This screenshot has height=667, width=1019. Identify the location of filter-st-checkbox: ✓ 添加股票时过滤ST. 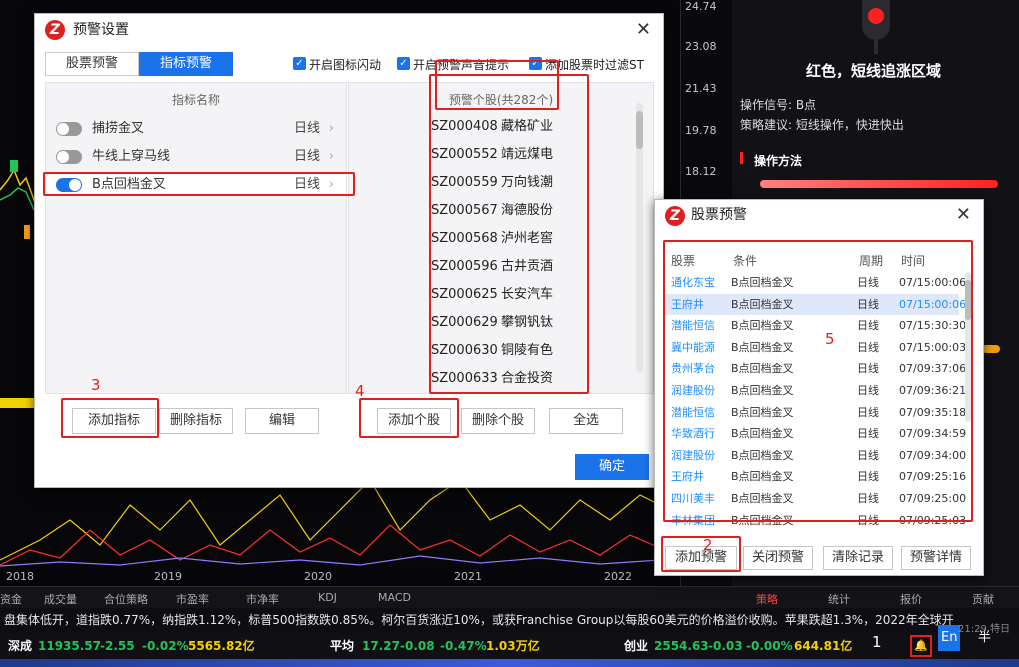
(586, 64).